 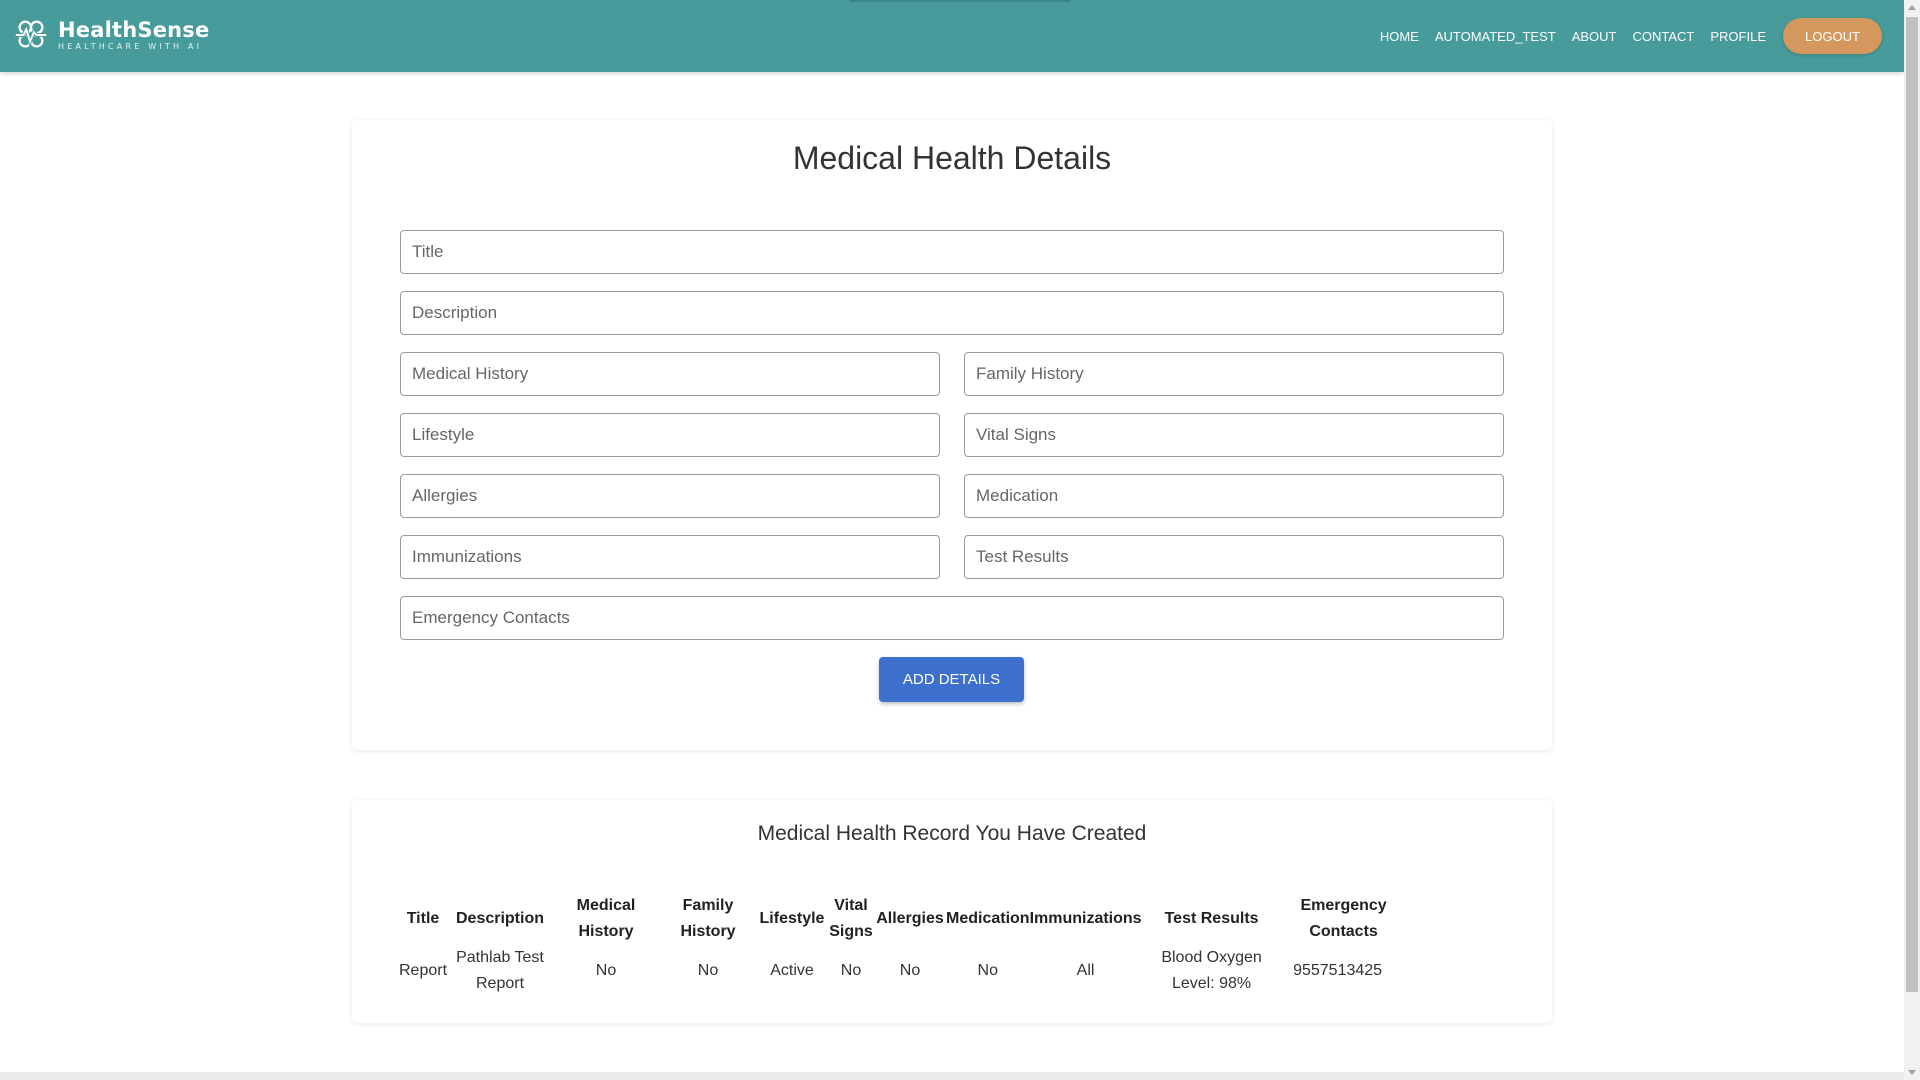 What do you see at coordinates (792, 918) in the screenshot?
I see `column-header: Lifestyle` at bounding box center [792, 918].